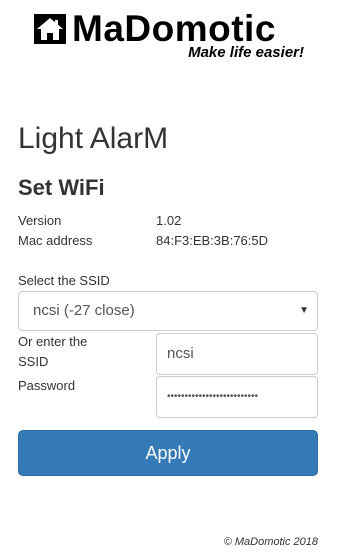 The height and width of the screenshot is (559, 340). Describe the element at coordinates (304, 310) in the screenshot. I see `dropdown-arrow-icon: ▼` at that location.